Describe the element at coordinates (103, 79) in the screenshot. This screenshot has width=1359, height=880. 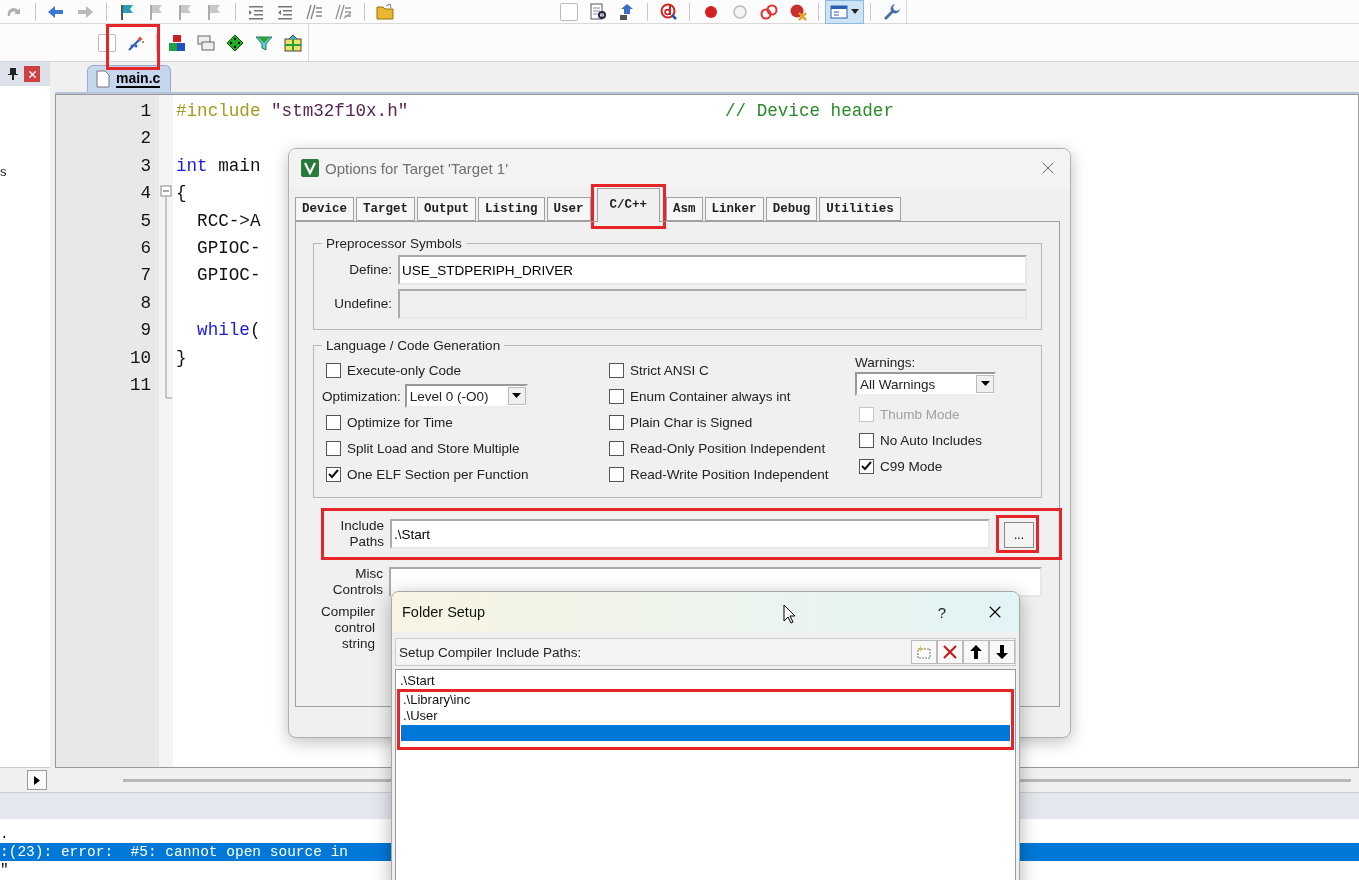
I see `document-icon` at that location.